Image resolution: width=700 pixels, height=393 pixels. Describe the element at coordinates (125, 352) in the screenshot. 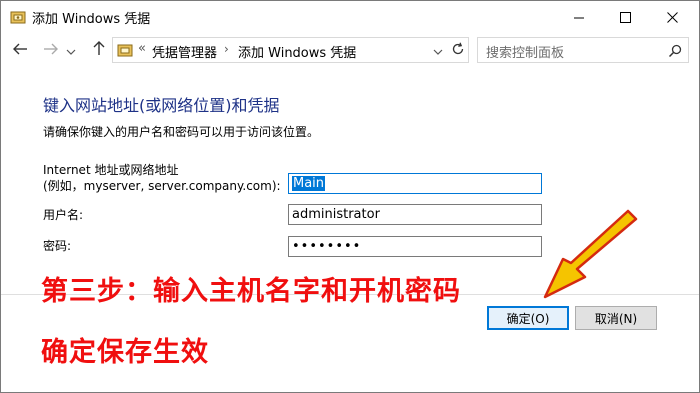

I see `annotation-confirm-text: 确定保存生效` at that location.